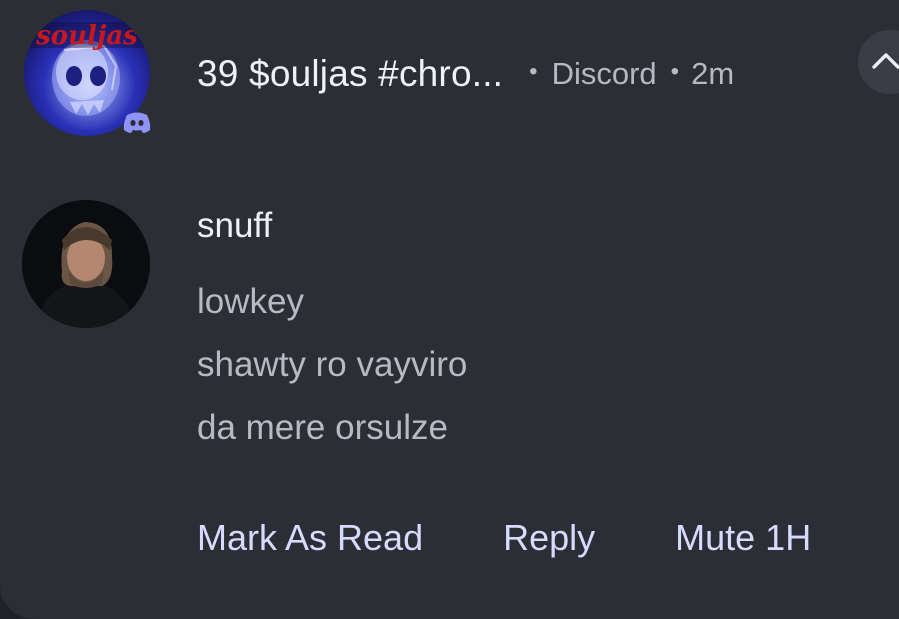 This screenshot has width=899, height=619. I want to click on collapse-button, so click(878, 62).